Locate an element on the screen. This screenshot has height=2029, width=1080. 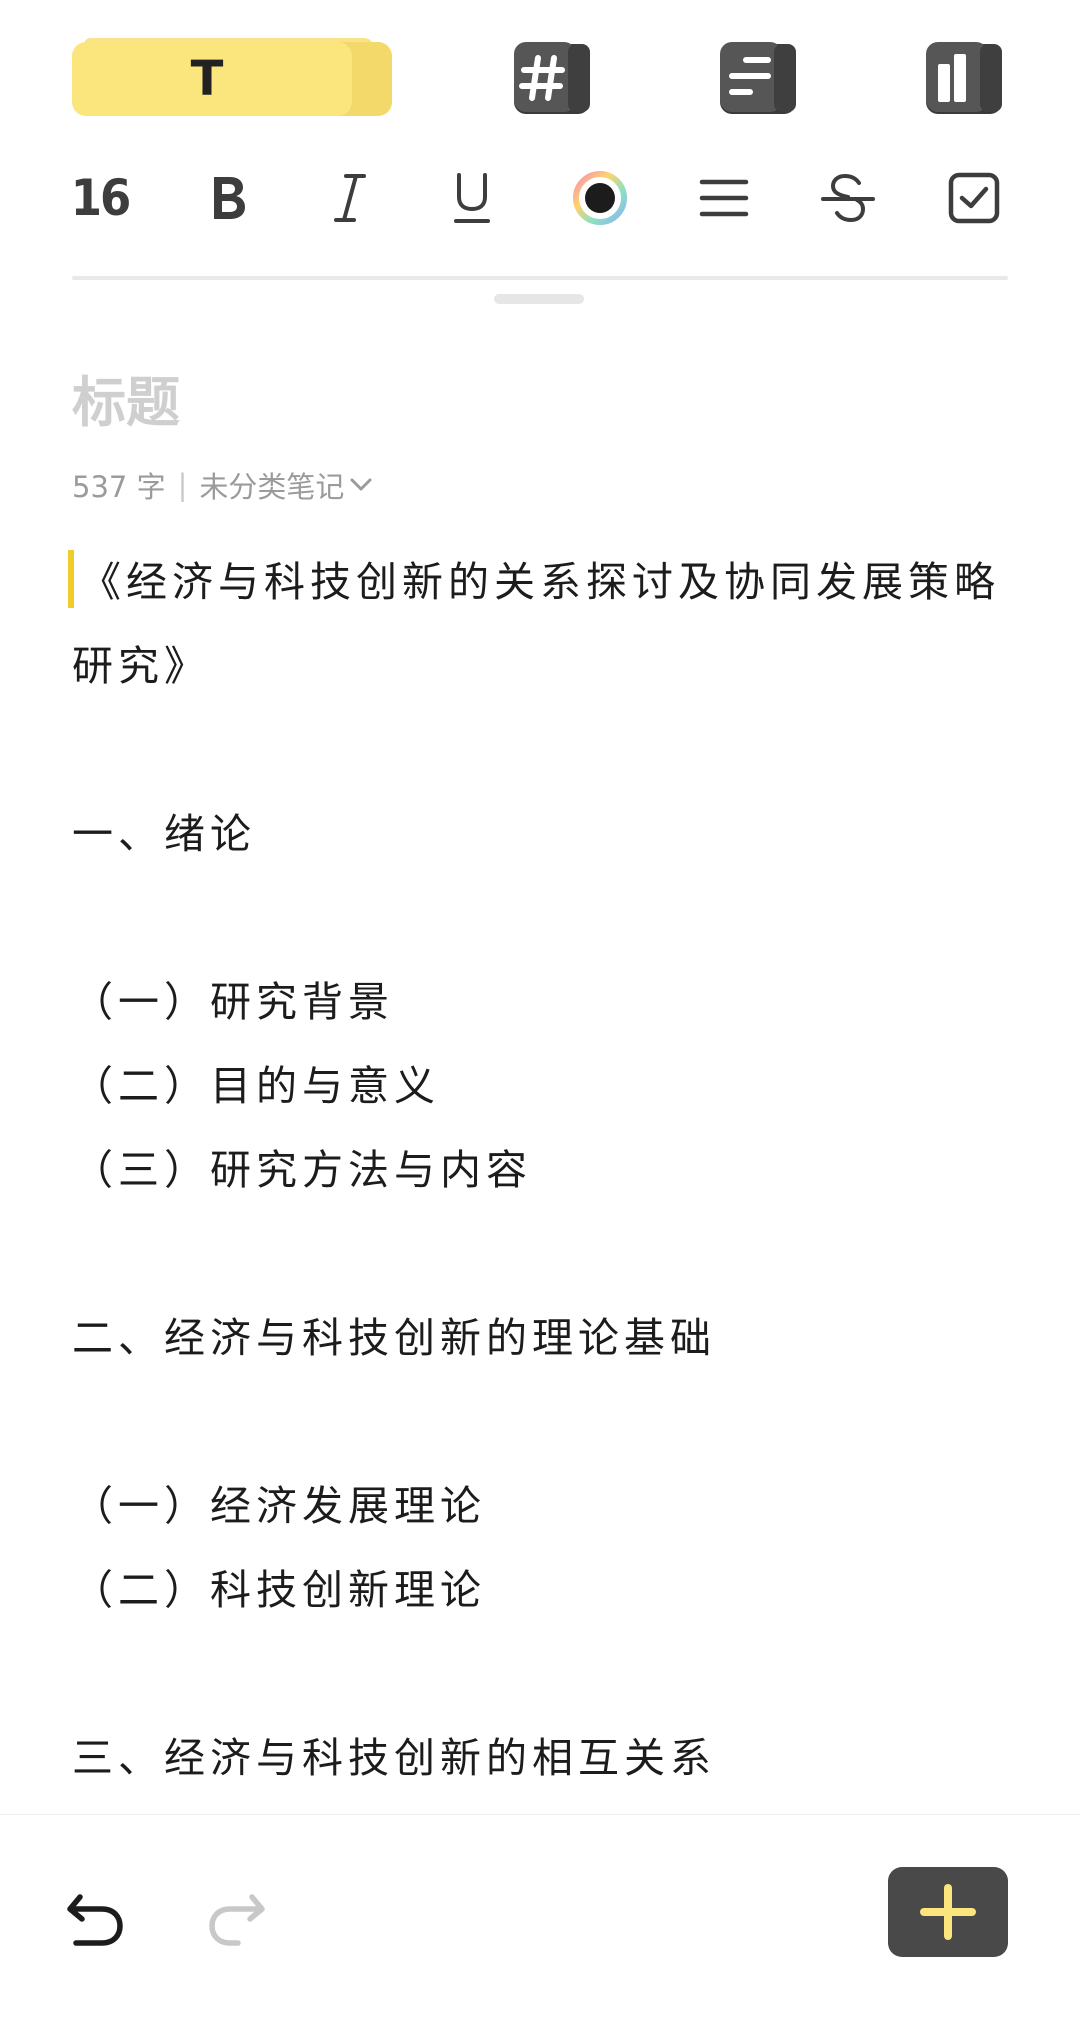
outline-mode-tab is located at coordinates (759, 77).